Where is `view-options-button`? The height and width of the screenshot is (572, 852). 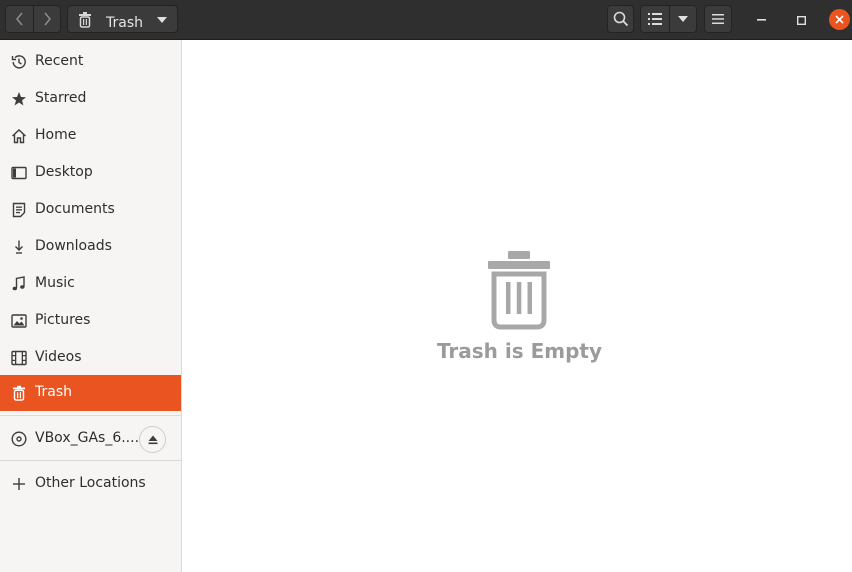
view-options-button is located at coordinates (683, 19).